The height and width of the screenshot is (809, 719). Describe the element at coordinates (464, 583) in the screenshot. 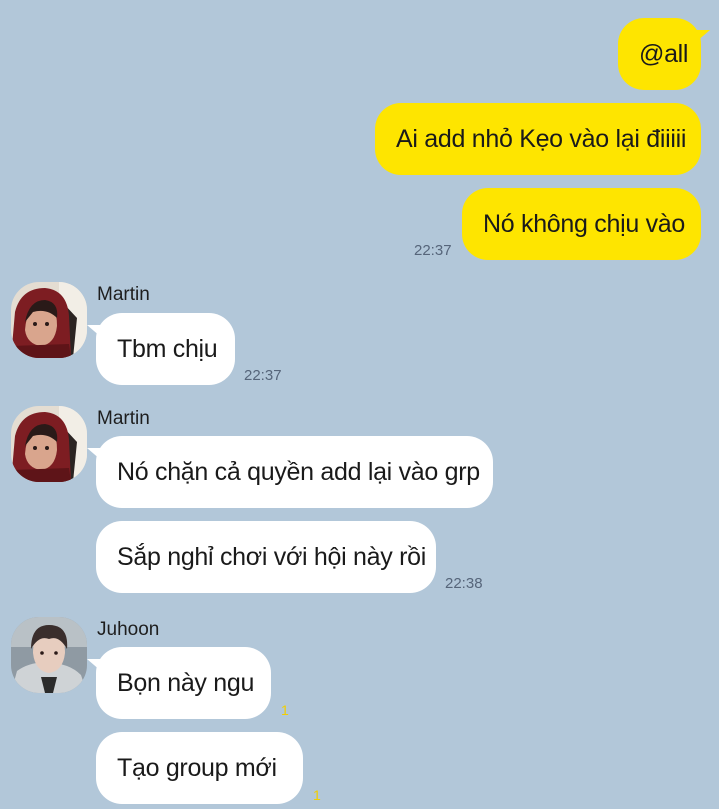

I see `message-timestamp: 22:38` at that location.